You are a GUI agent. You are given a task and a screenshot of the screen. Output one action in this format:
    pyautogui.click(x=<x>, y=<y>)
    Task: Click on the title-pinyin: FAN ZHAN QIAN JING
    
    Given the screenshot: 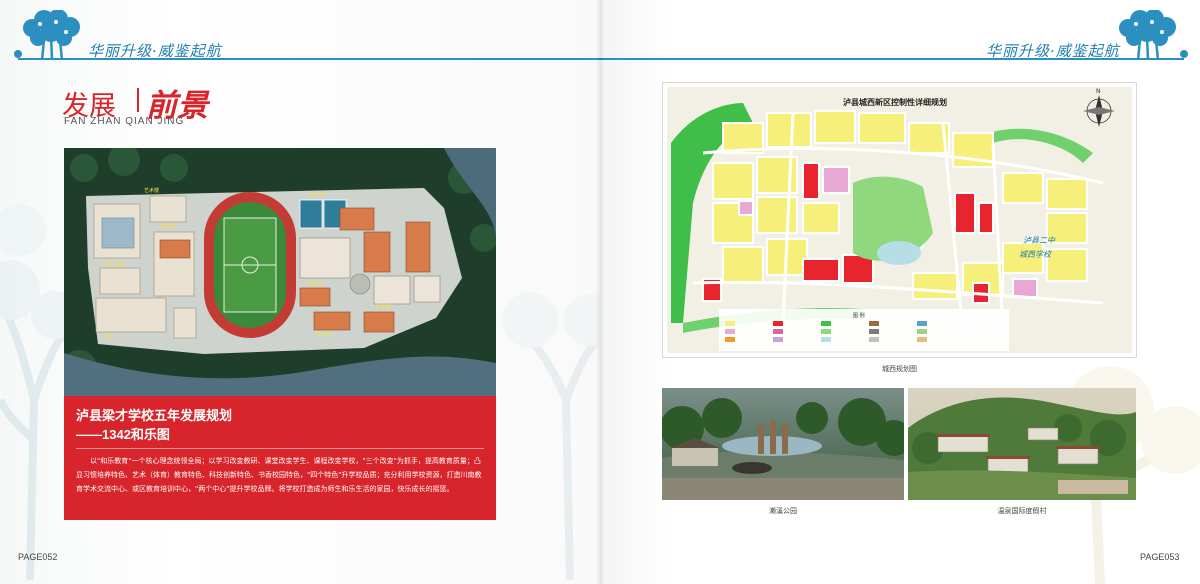 What is the action you would take?
    pyautogui.click(x=124, y=121)
    